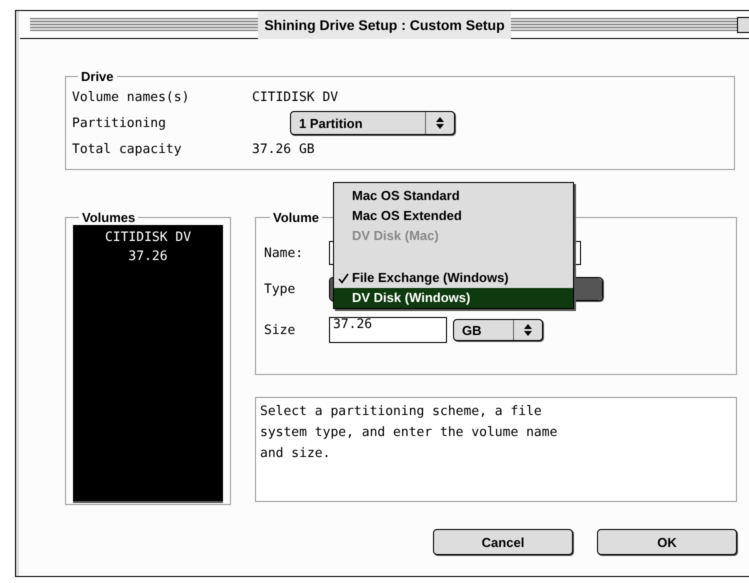  I want to click on volume-size: 37.26, so click(148, 257).